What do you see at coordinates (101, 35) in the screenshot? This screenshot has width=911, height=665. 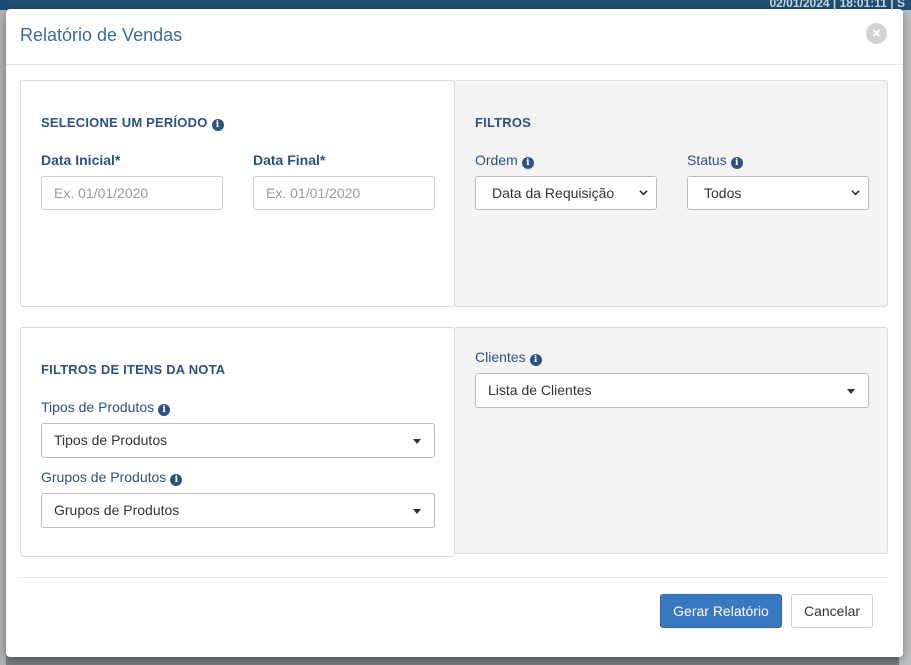 I see `modal-title: Relatório de Vendas` at bounding box center [101, 35].